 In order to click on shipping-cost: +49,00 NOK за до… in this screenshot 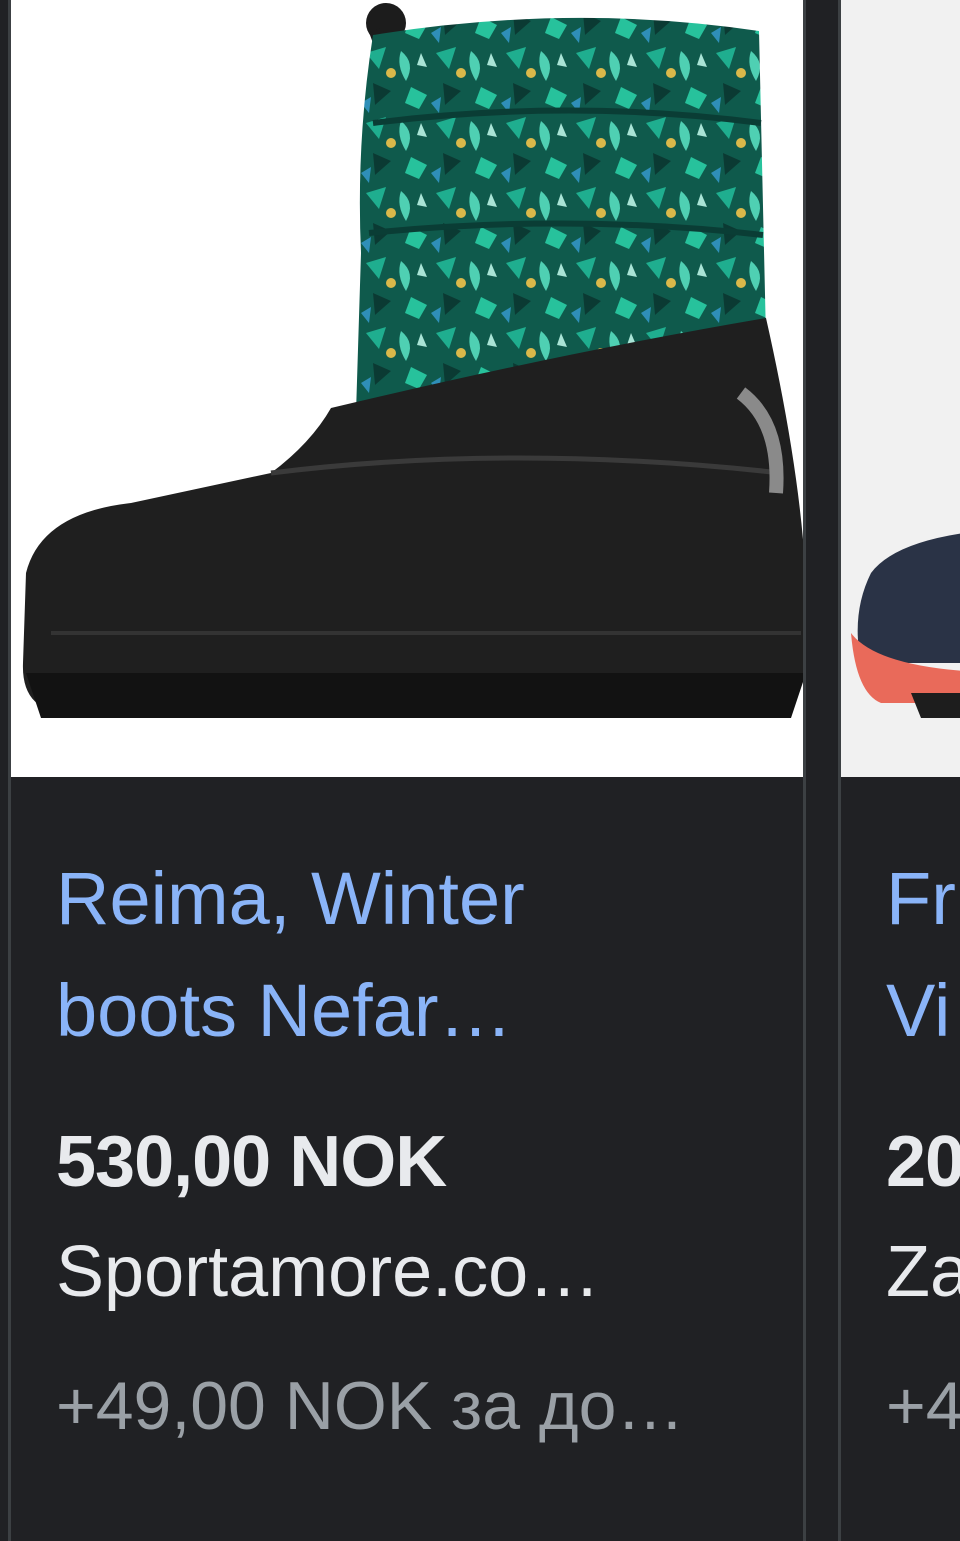, I will do `click(370, 1406)`.